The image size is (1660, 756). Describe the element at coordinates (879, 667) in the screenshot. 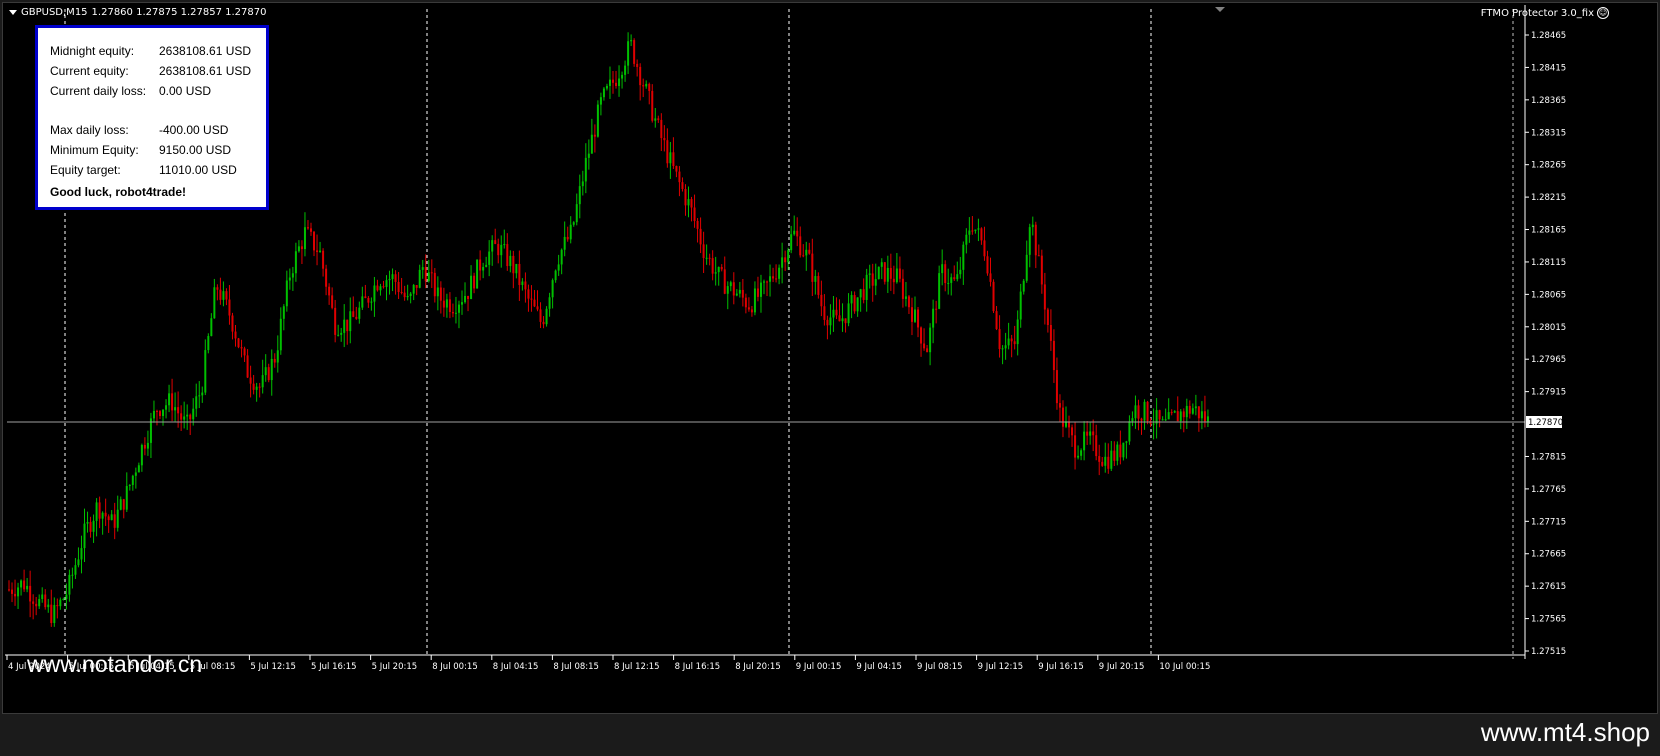

I see `time-tick-label: 9 Jul 04:15` at that location.